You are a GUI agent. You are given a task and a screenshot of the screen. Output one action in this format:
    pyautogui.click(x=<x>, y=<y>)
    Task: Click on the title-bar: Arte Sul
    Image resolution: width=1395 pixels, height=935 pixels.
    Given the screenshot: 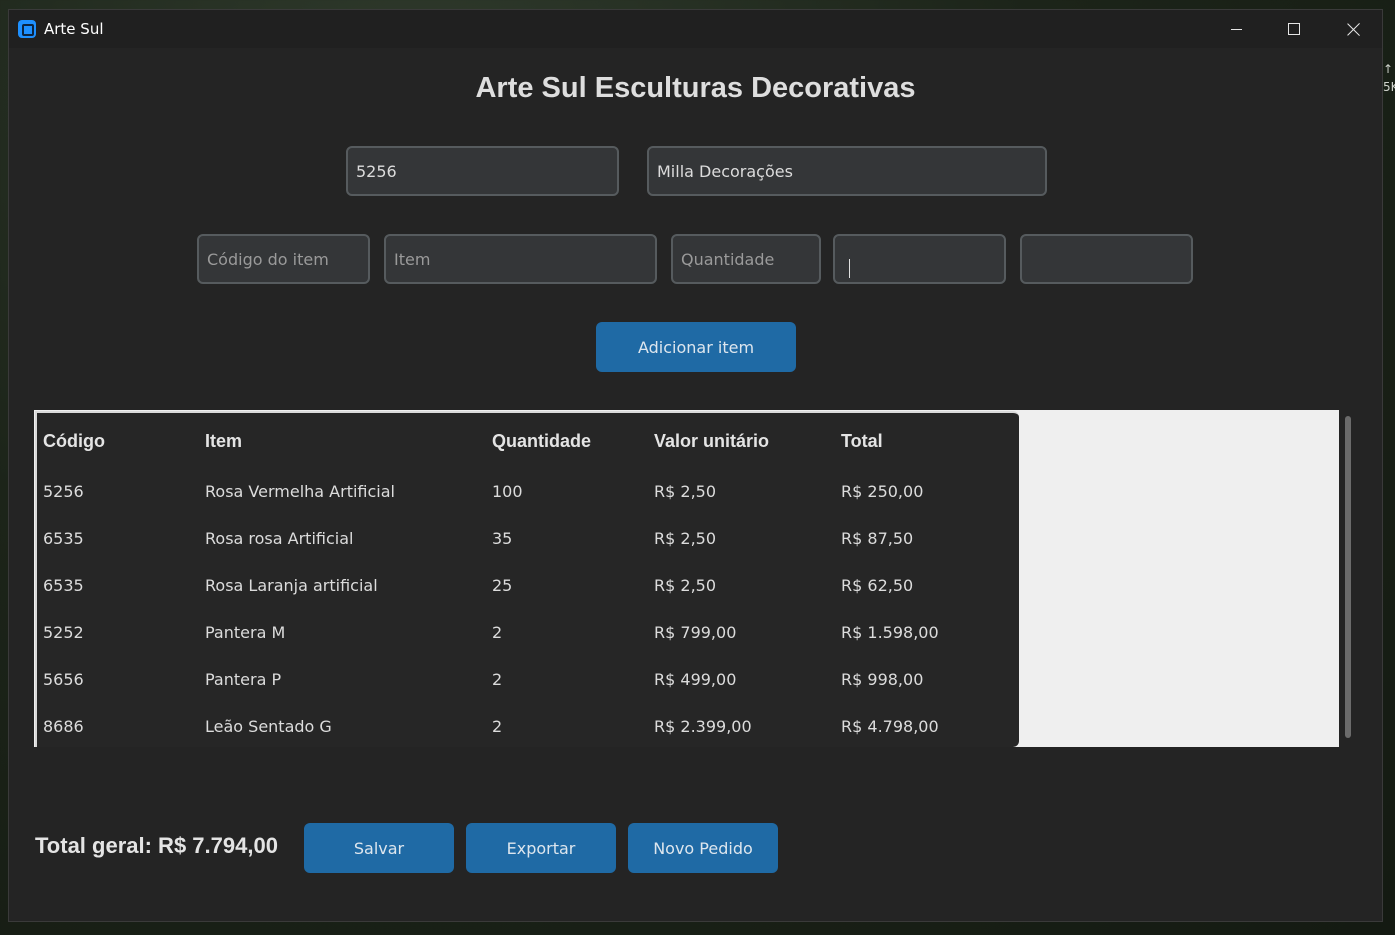 What is the action you would take?
    pyautogui.click(x=695, y=29)
    